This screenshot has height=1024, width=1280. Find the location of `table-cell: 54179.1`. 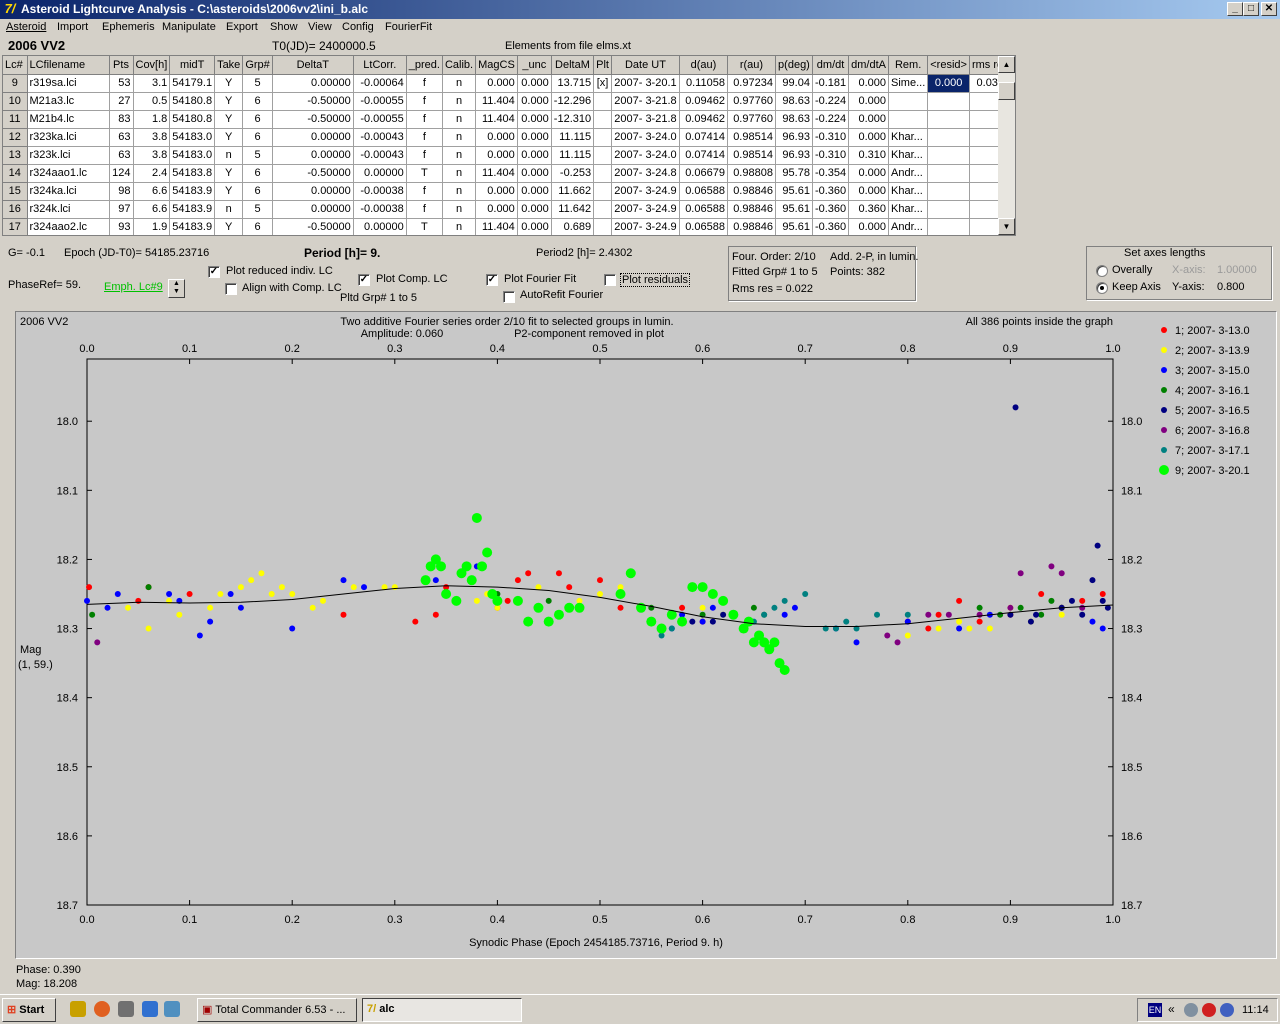

table-cell: 54179.1 is located at coordinates (192, 83).